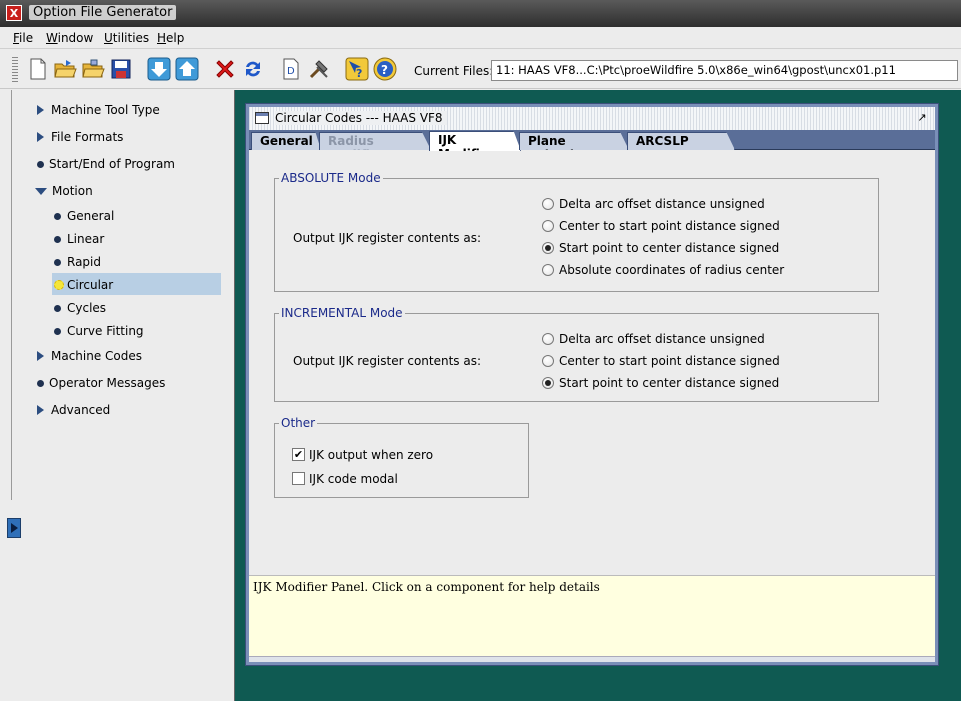 The height and width of the screenshot is (701, 961). Describe the element at coordinates (59, 285) in the screenshot. I see `selected-sun-icon` at that location.